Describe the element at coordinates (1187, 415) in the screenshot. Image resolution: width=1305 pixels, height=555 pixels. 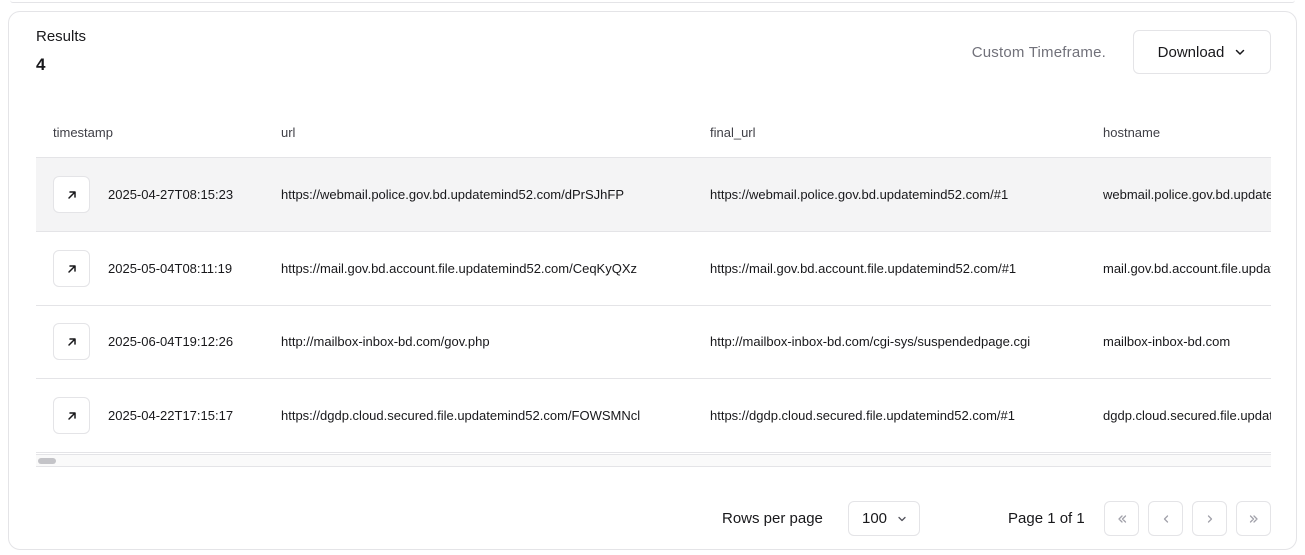
I see `cell-hostname: dgdp.cloud.secured.file.updatemind52.com` at that location.